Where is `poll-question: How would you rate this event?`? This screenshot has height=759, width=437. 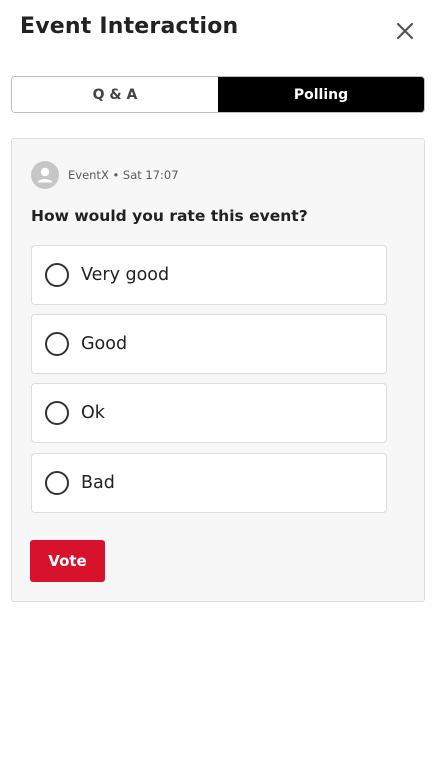 poll-question: How would you rate this event? is located at coordinates (169, 216).